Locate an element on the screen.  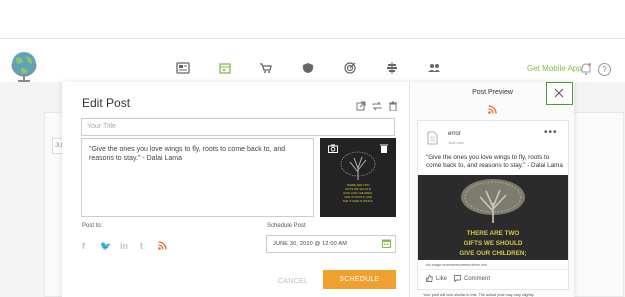
title-input: Your Title is located at coordinates (238, 127).